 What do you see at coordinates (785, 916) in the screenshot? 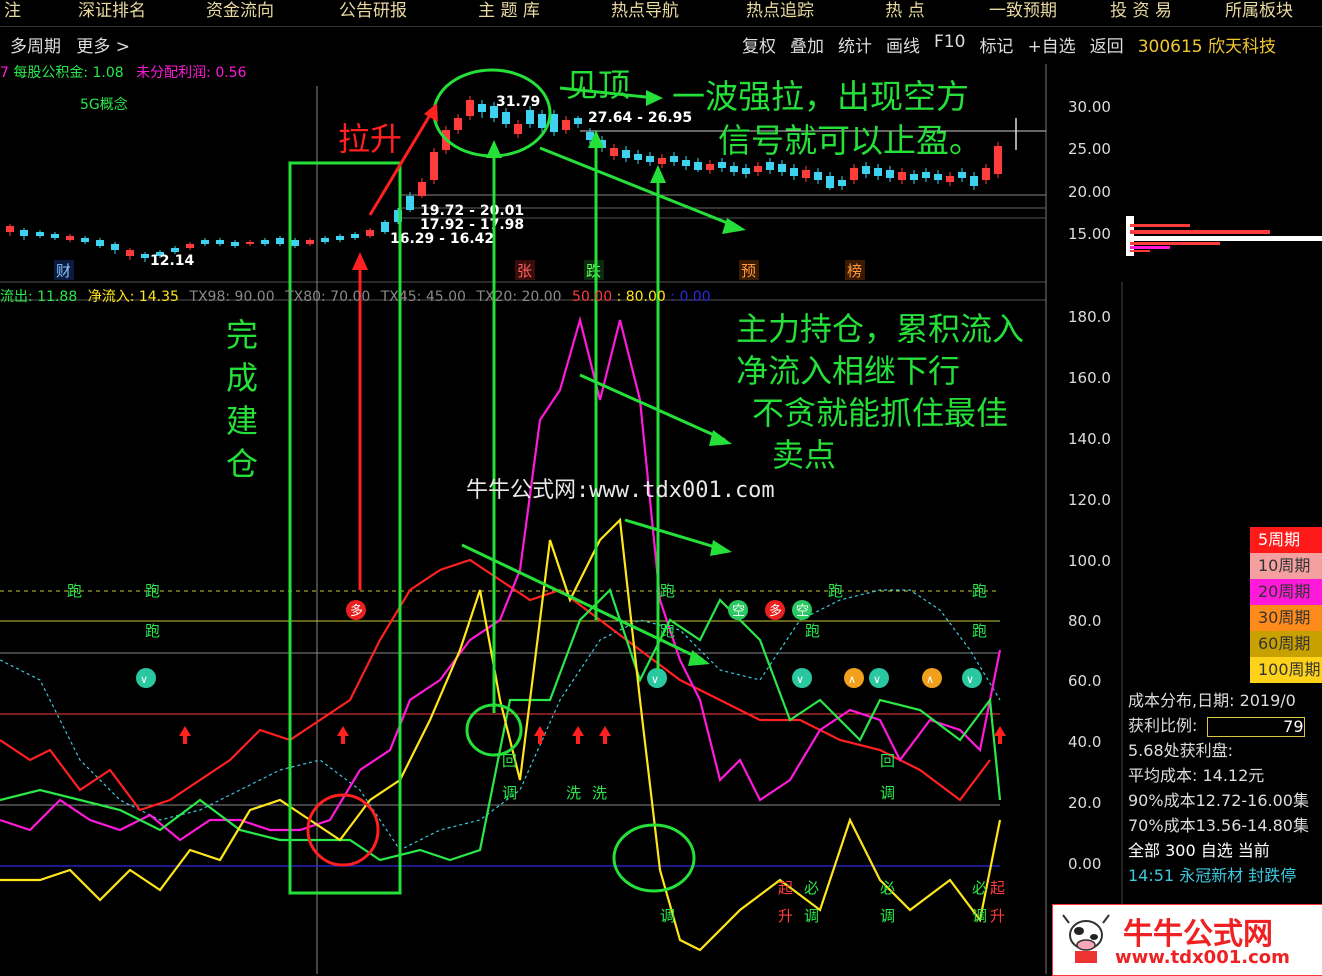
I see `sheng-1: 升` at bounding box center [785, 916].